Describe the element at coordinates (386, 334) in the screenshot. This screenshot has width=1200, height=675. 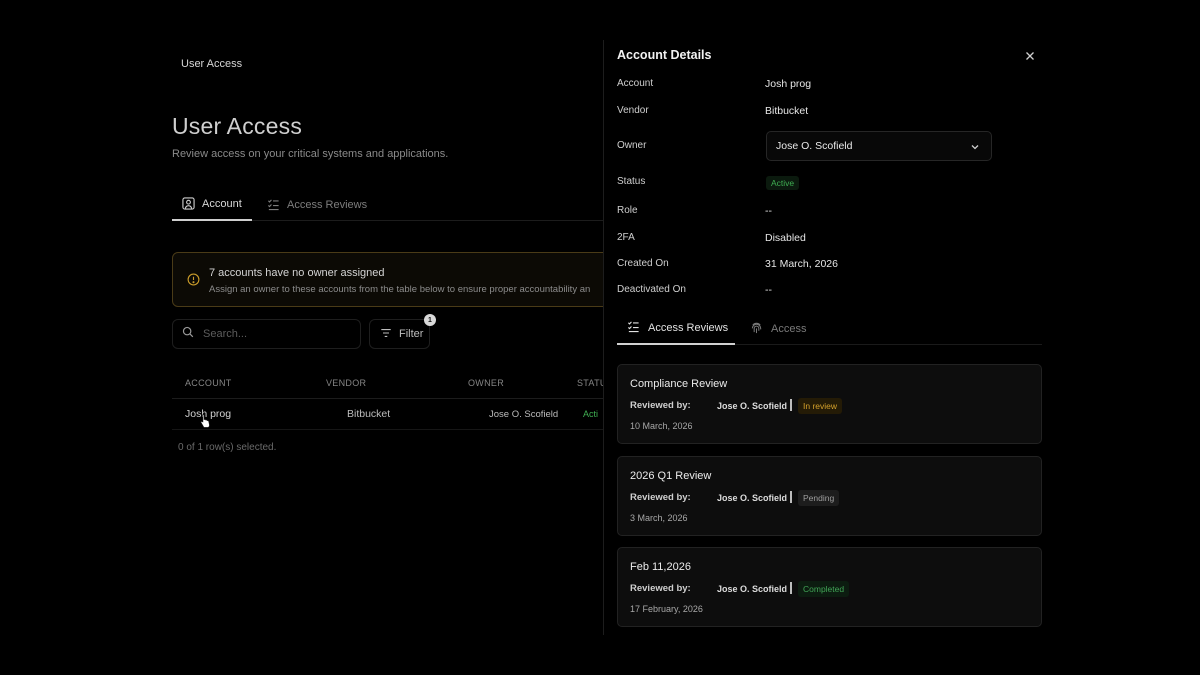
I see `filter-icon` at that location.